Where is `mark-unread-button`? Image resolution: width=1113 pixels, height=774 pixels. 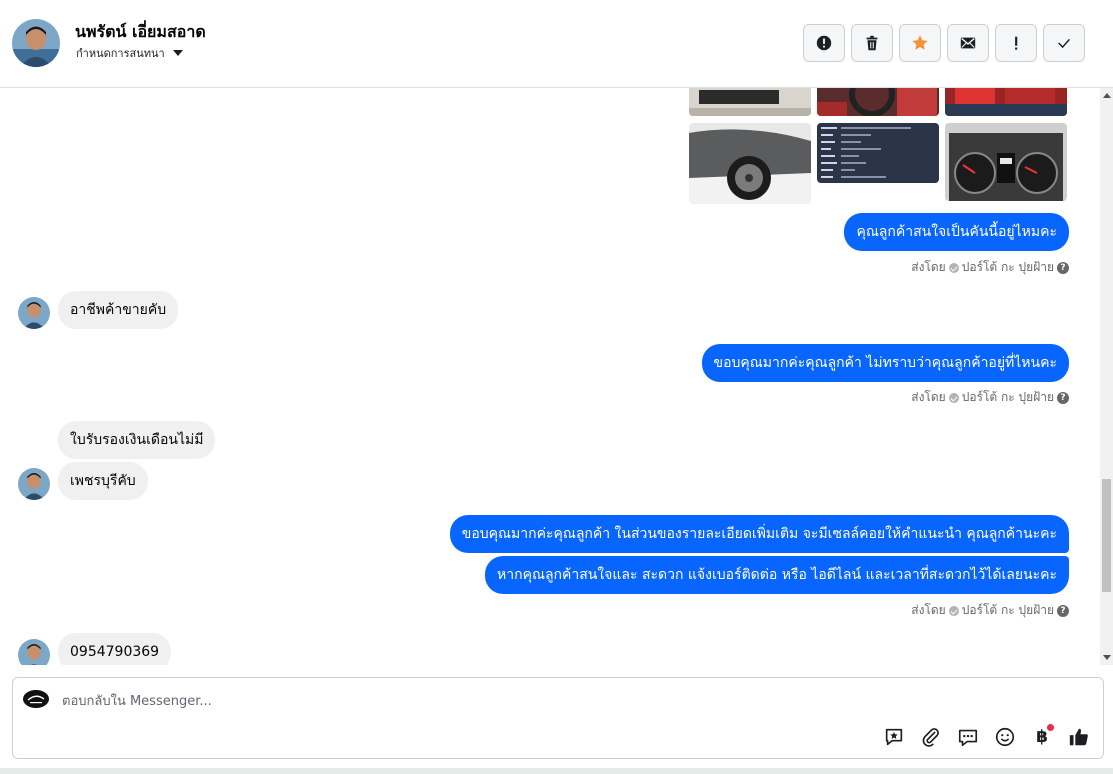 mark-unread-button is located at coordinates (968, 43).